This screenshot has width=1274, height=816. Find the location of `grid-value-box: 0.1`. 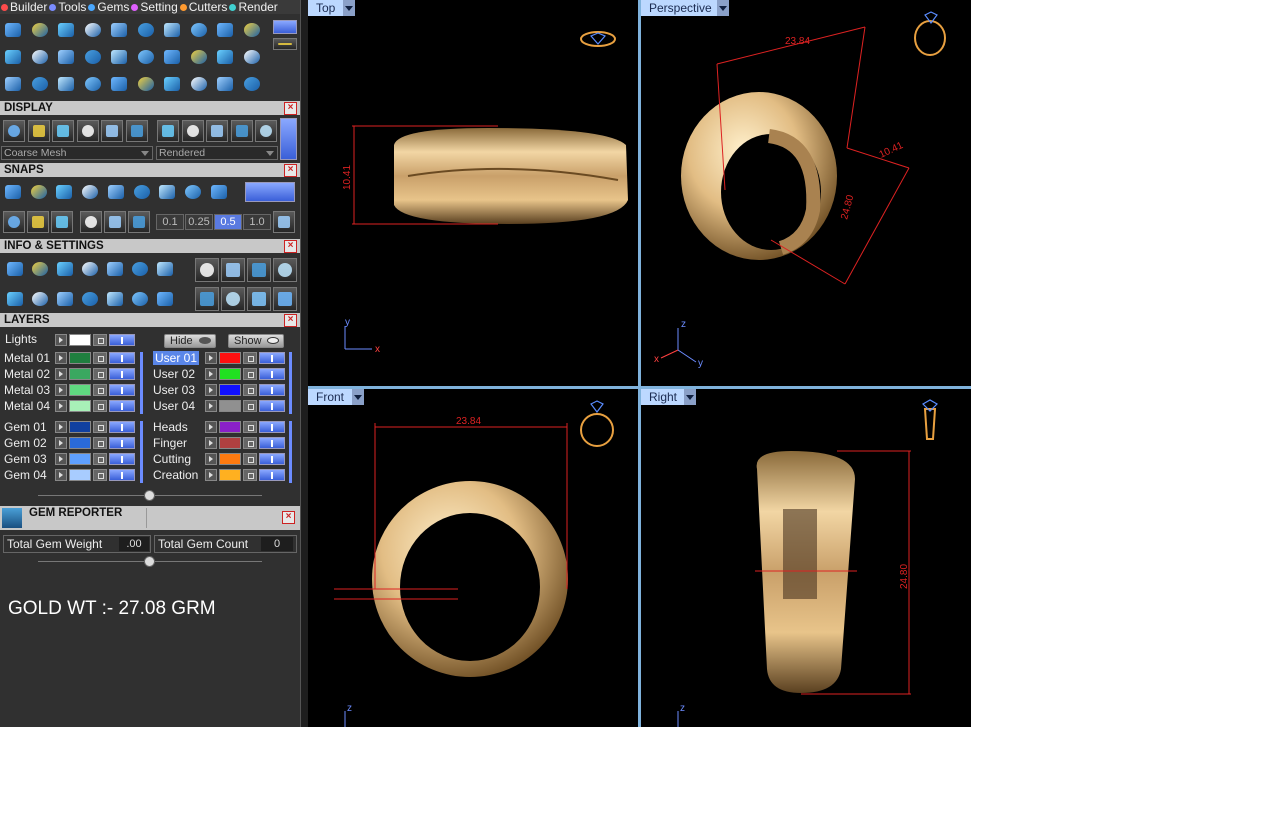

grid-value-box: 0.1 is located at coordinates (170, 222).